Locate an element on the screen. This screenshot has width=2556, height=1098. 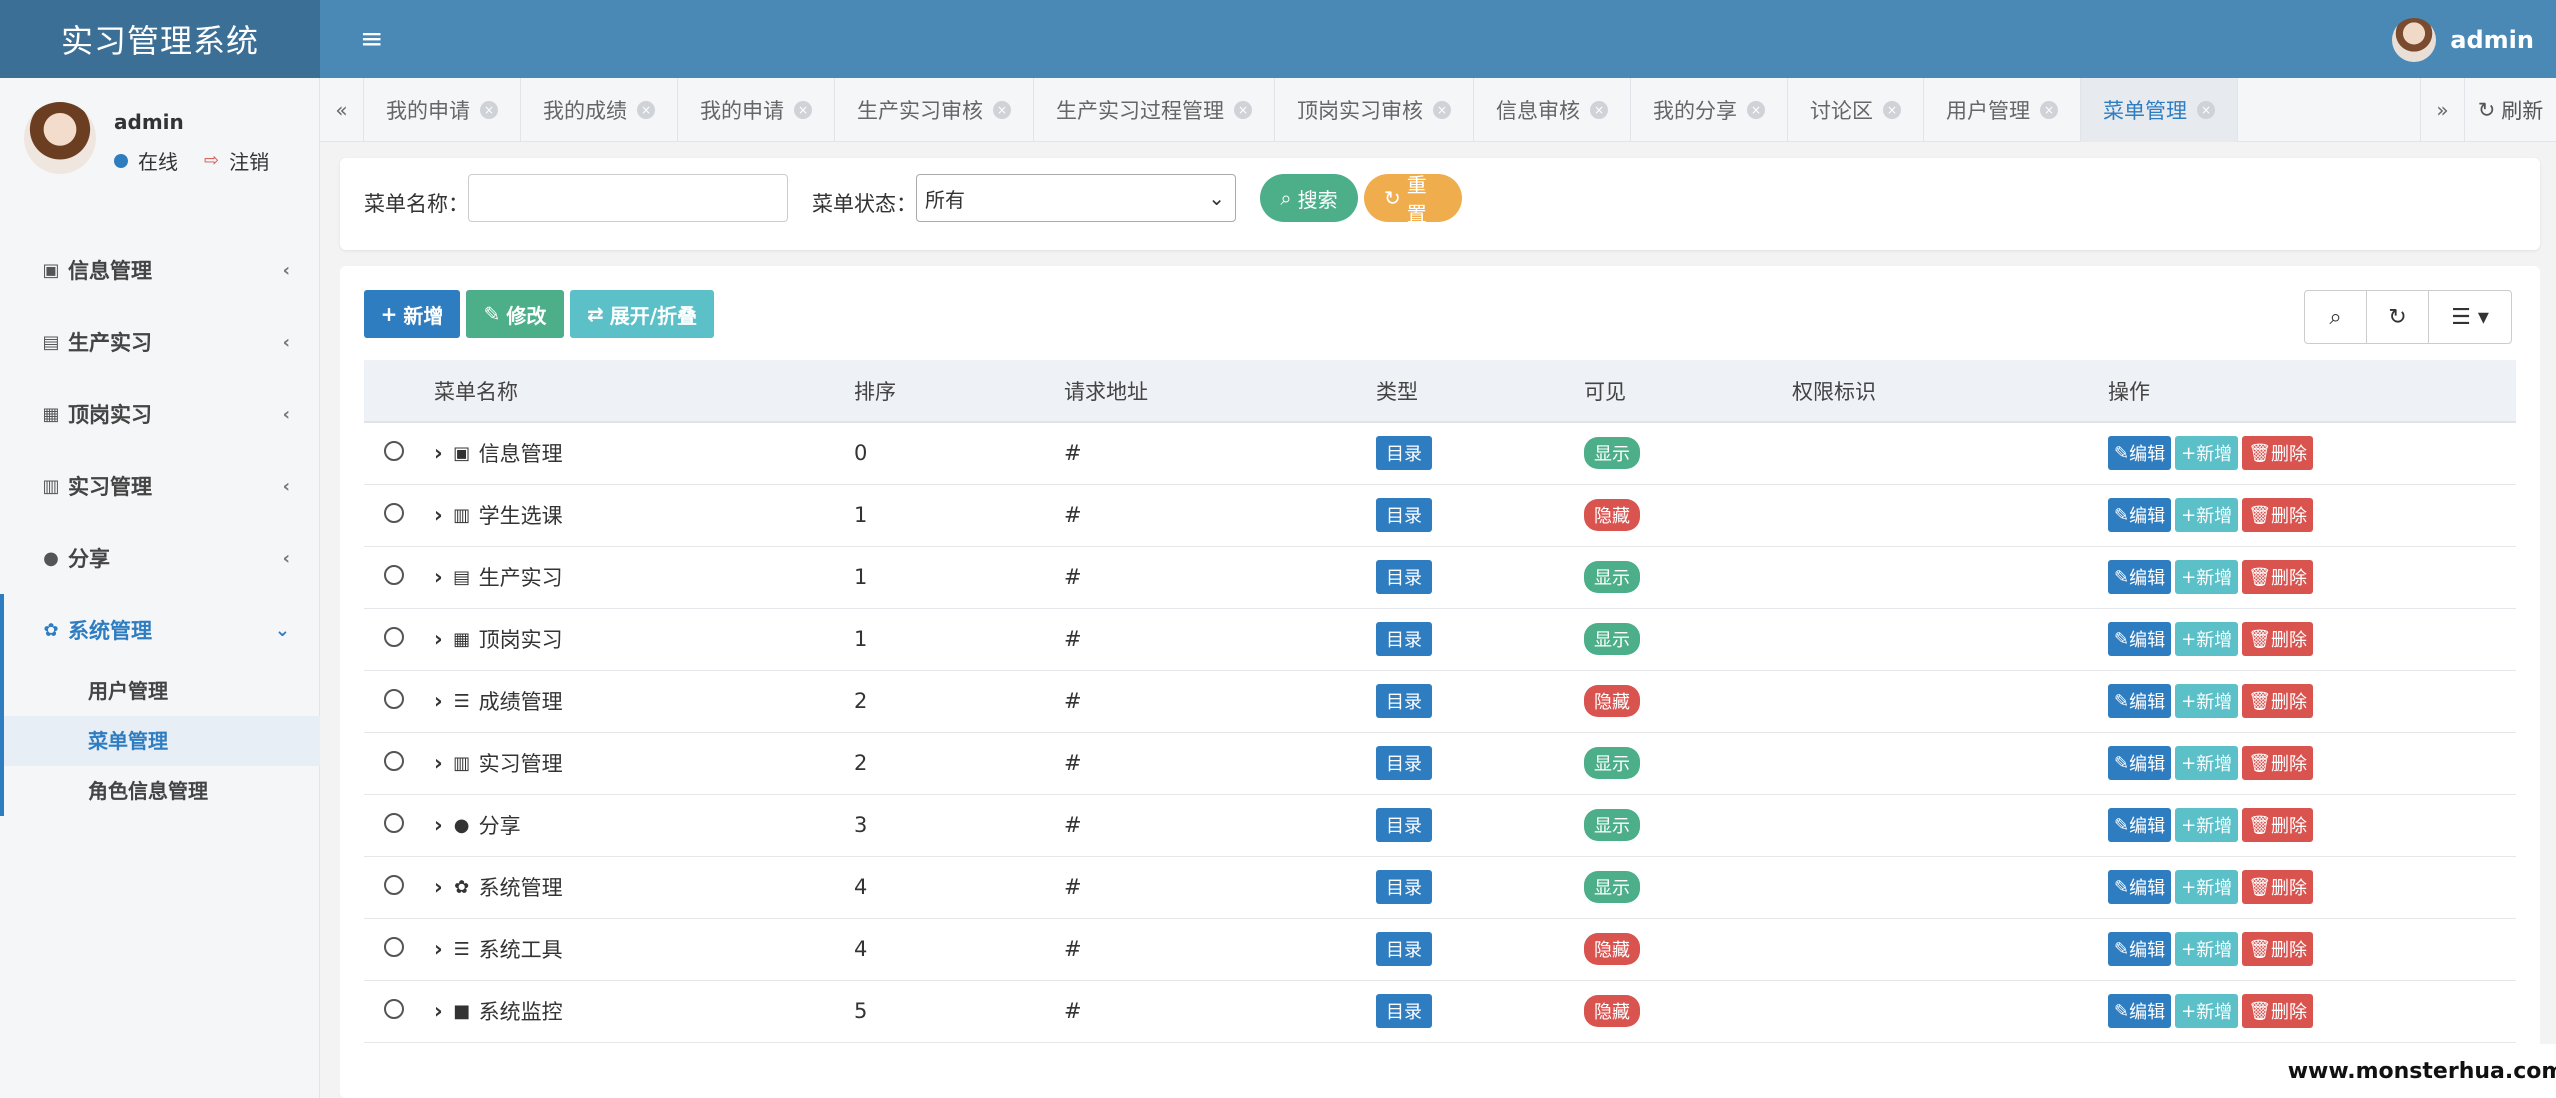
sidebar-subitem-menus: 菜单管理 is located at coordinates (162, 741).